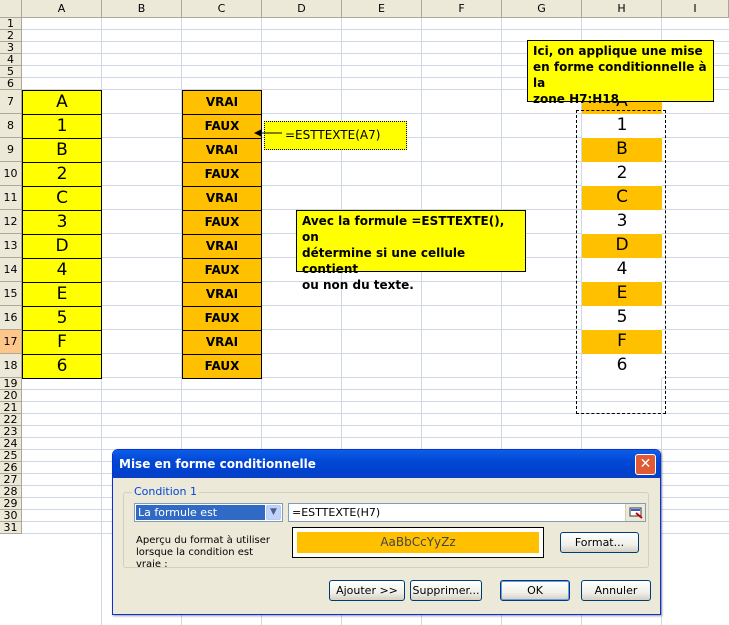 The image size is (729, 625). I want to click on row-header-12: 12, so click(11, 222).